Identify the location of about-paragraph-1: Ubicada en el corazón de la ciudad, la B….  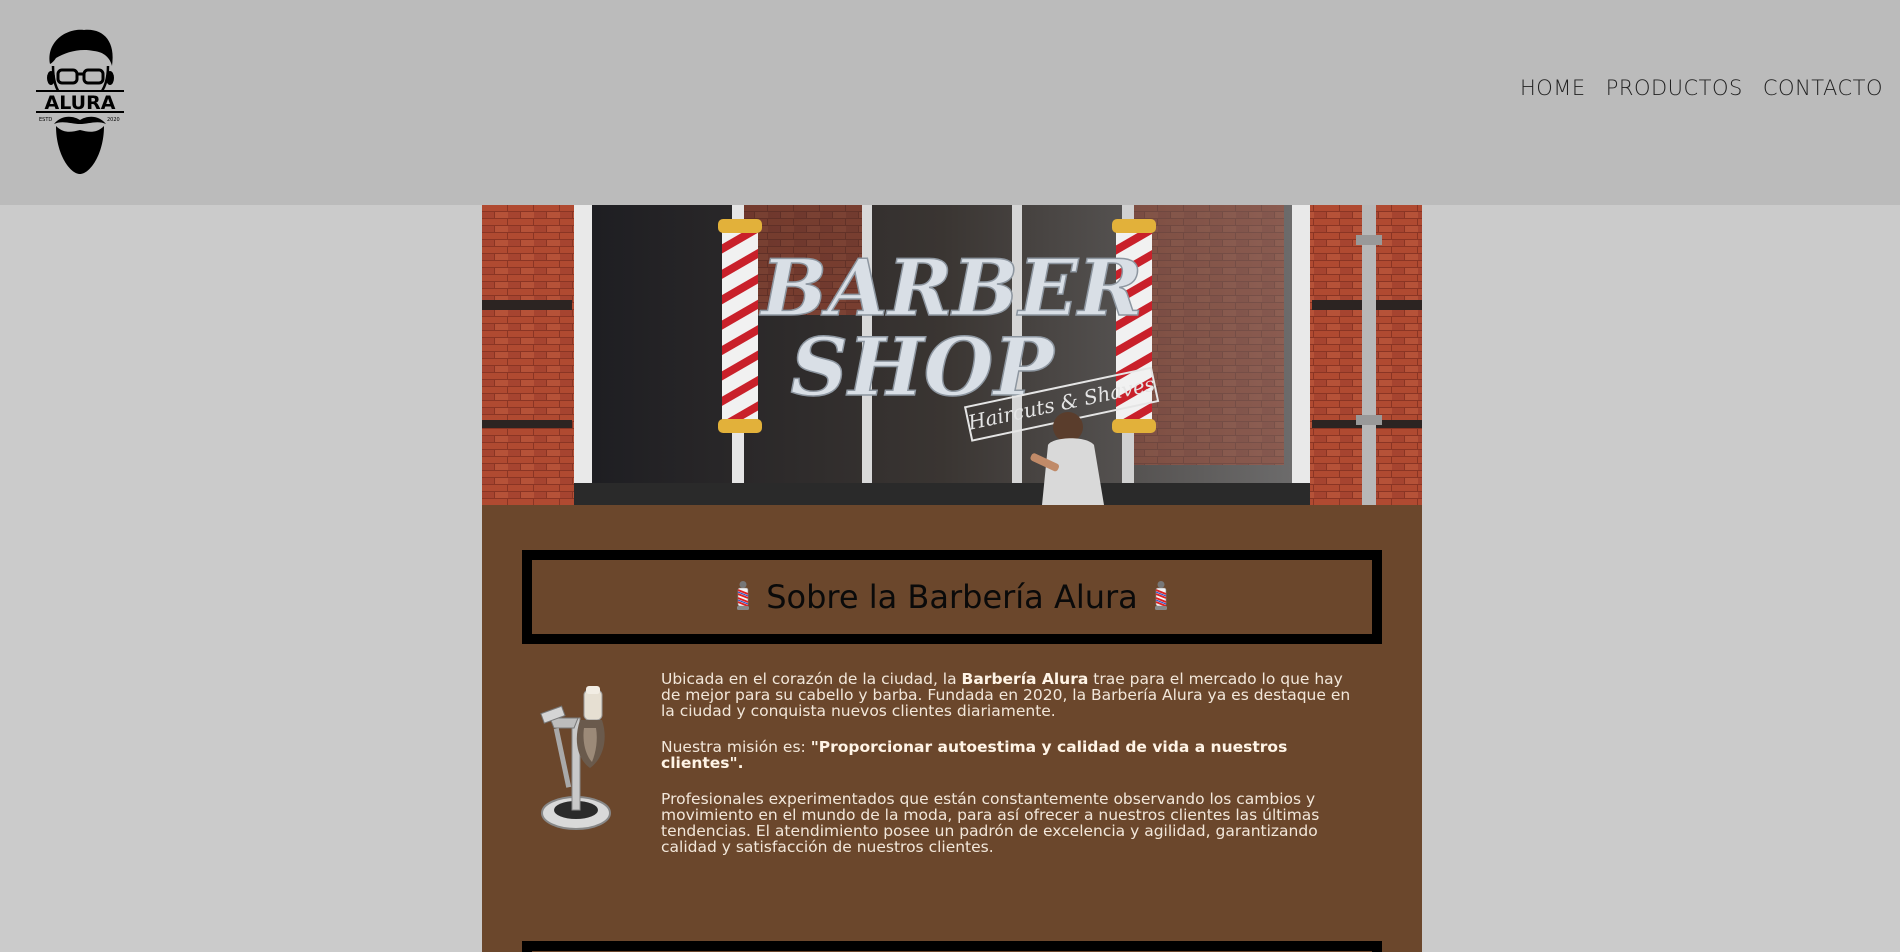
(1006, 695).